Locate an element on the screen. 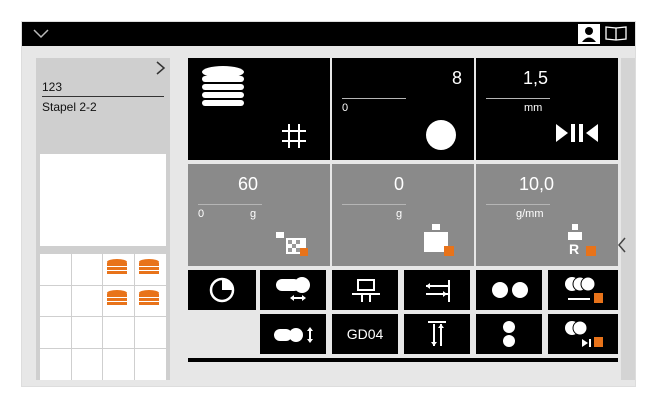 This screenshot has height=400, width=651. thickness-tile: 1,5 mm is located at coordinates (547, 109).